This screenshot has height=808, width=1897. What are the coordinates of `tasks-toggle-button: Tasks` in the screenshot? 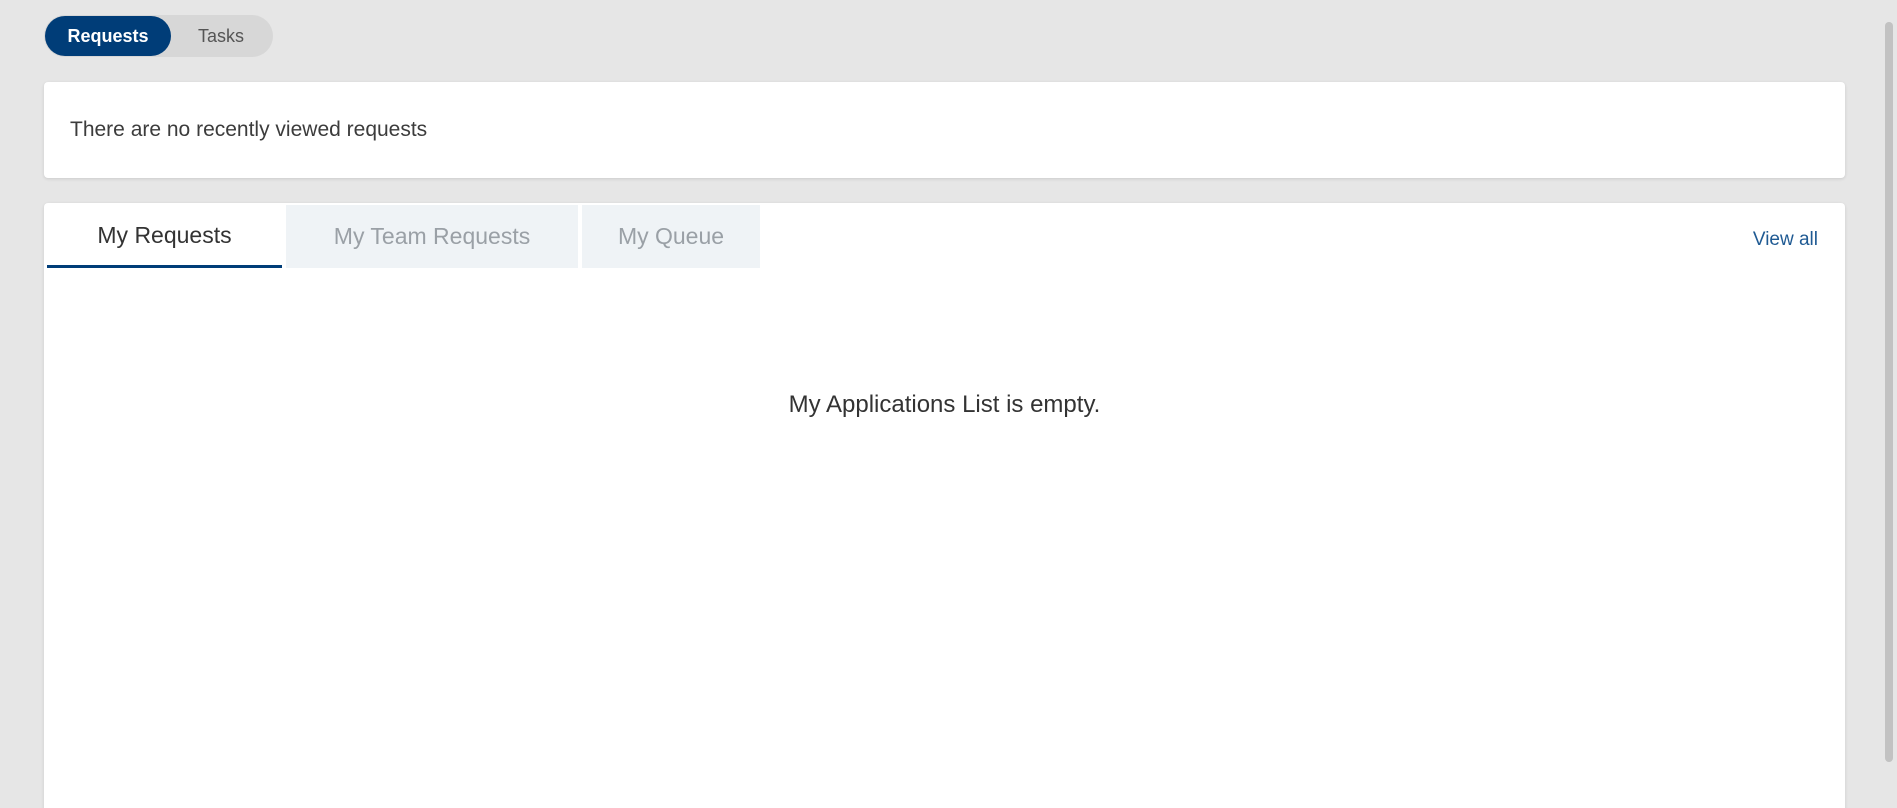 It's located at (221, 36).